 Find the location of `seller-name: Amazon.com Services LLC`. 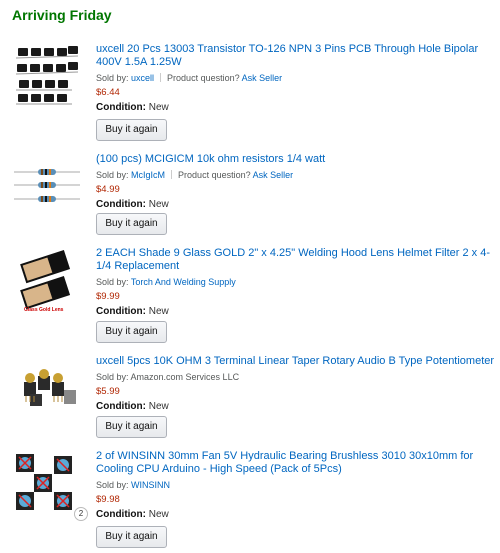

seller-name: Amazon.com Services LLC is located at coordinates (185, 377).